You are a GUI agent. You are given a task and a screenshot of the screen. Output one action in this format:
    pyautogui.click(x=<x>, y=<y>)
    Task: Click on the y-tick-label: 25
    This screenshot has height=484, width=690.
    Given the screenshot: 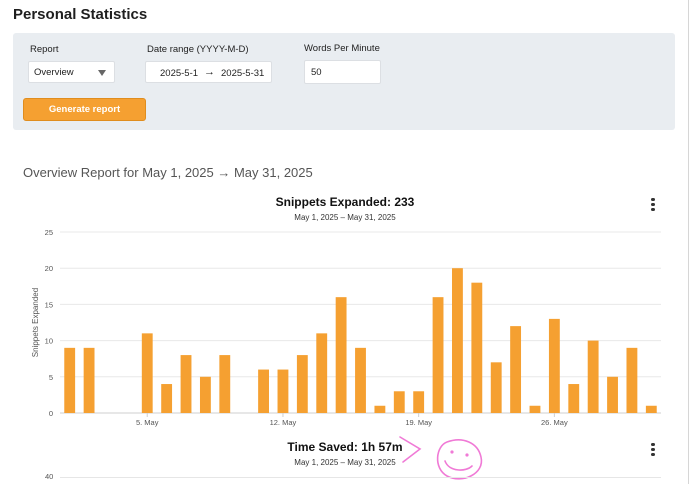 What is the action you would take?
    pyautogui.click(x=49, y=232)
    